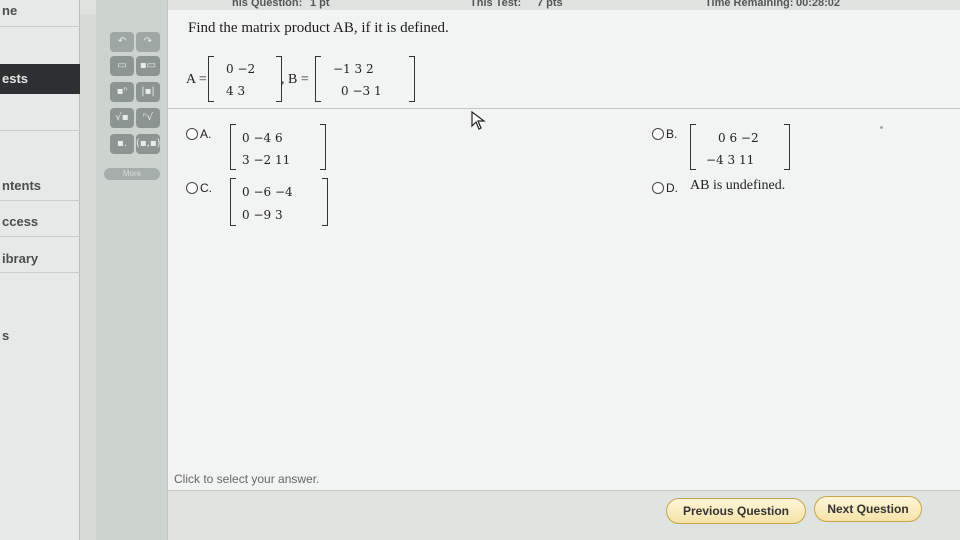 The height and width of the screenshot is (540, 960). What do you see at coordinates (122, 144) in the screenshot?
I see `decimal-icon: ▪.` at bounding box center [122, 144].